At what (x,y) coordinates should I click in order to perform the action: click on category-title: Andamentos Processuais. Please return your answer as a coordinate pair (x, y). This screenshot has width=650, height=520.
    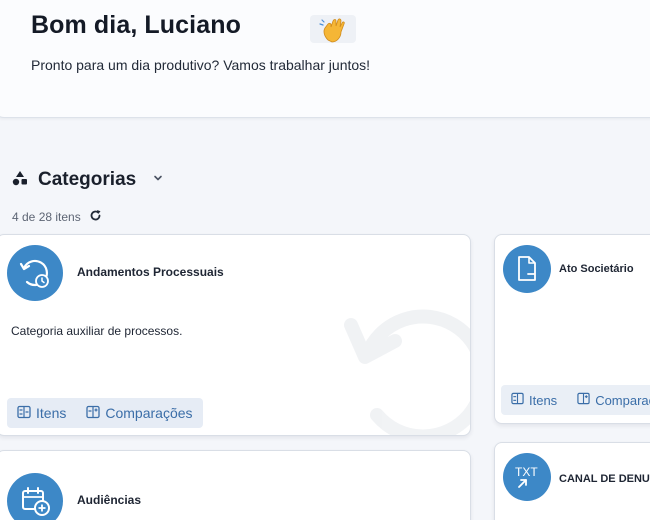
    Looking at the image, I should click on (150, 272).